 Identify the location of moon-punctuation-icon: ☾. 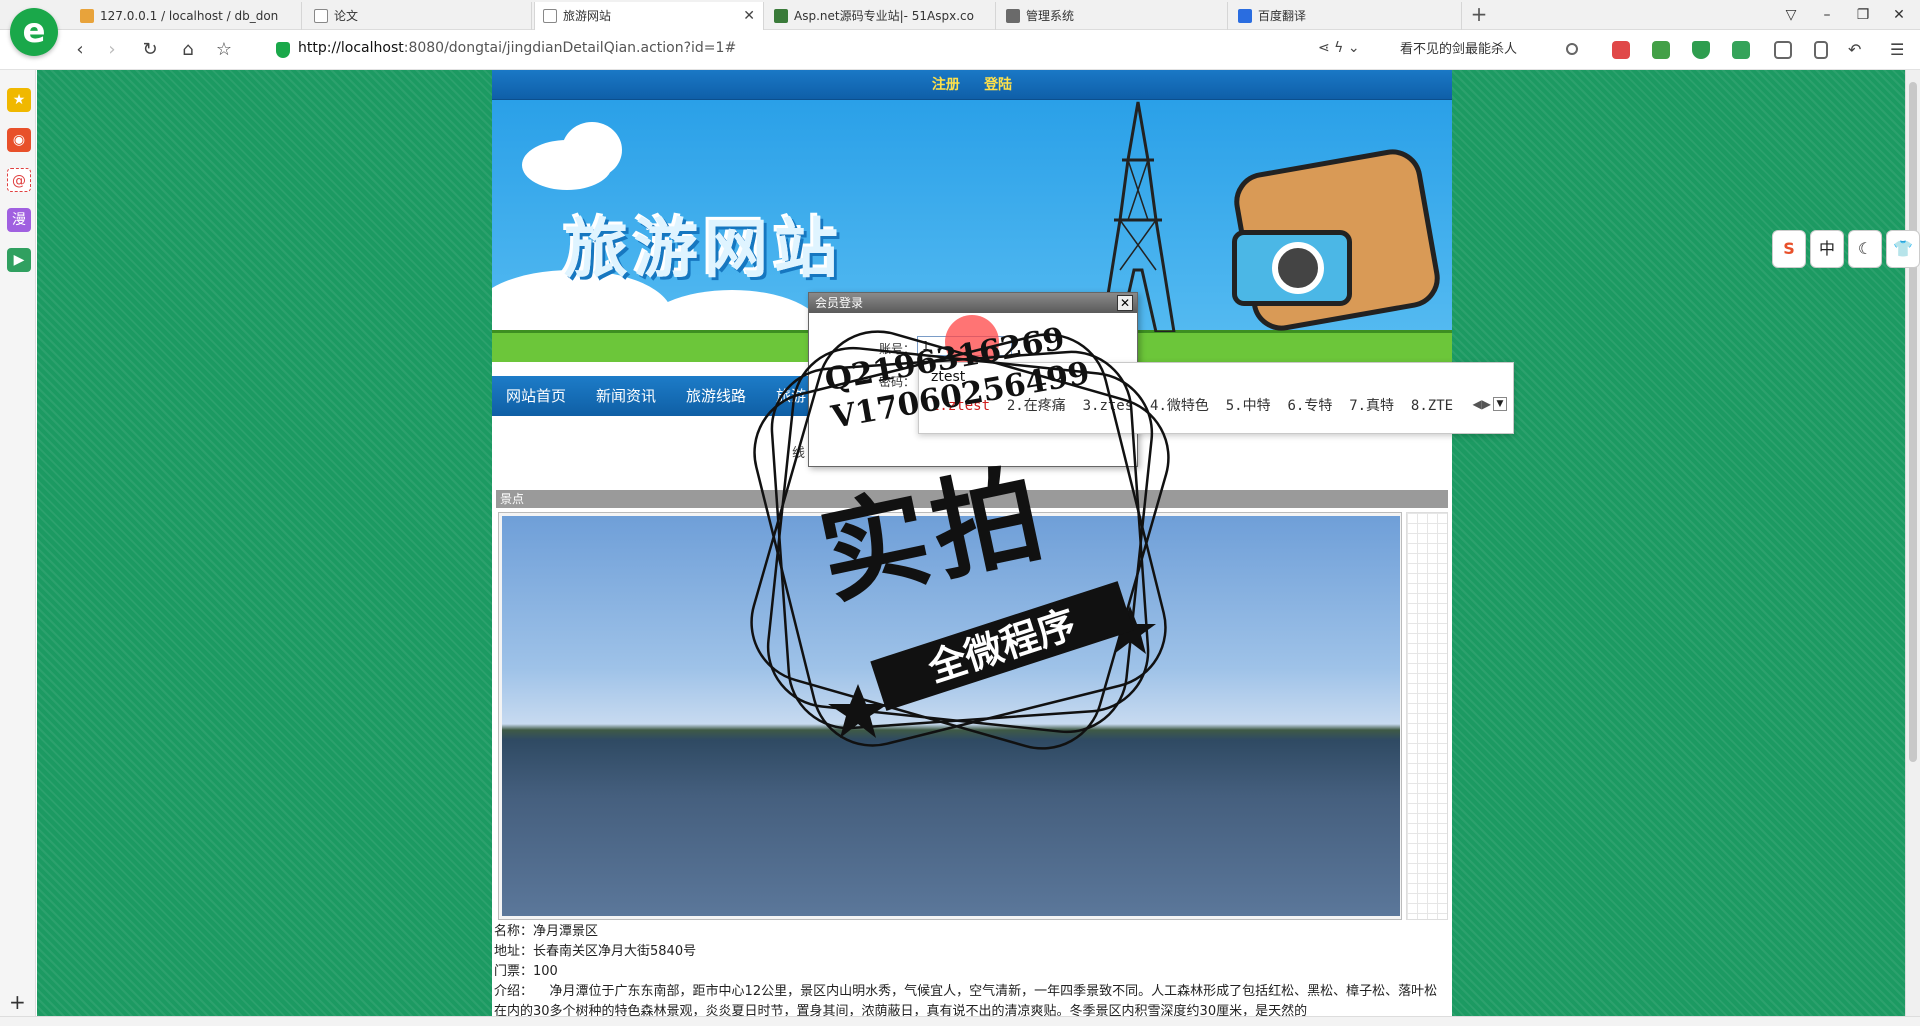
(1865, 249).